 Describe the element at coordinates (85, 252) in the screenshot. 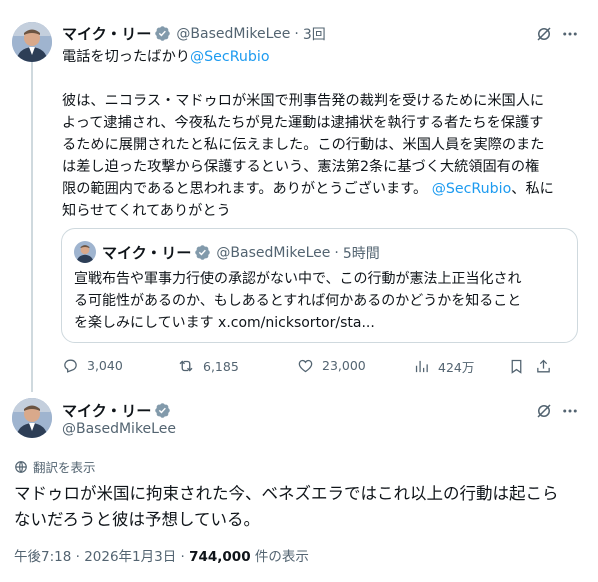

I see `quote-avatar` at that location.